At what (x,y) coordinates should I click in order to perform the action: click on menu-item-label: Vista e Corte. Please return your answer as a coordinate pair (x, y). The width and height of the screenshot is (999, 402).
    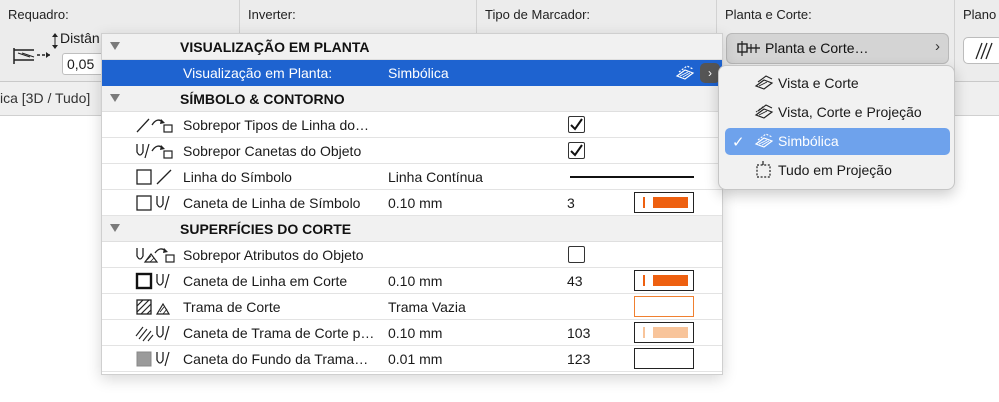
    Looking at the image, I should click on (818, 83).